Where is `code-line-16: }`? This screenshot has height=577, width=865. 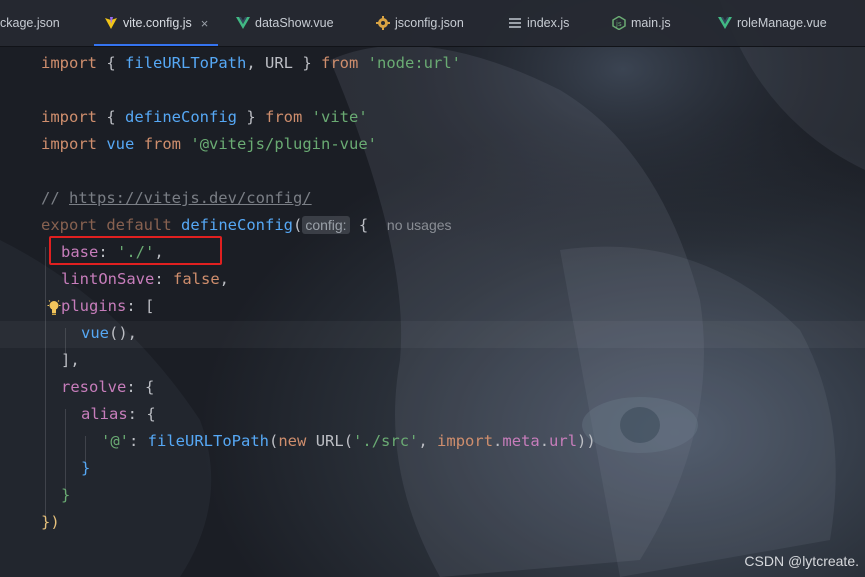 code-line-16: } is located at coordinates (85, 468).